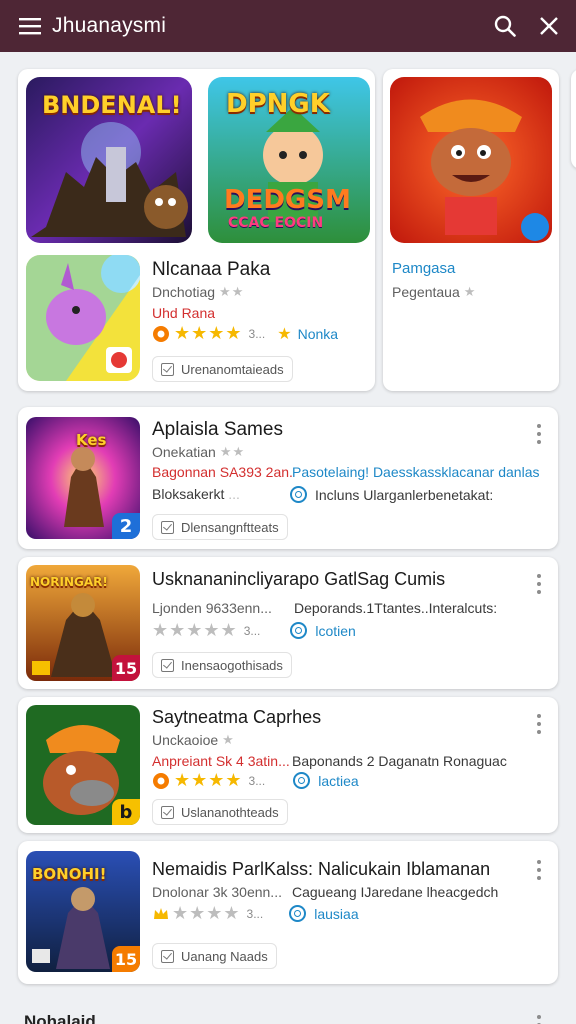 The image size is (576, 1024). I want to click on card-subtitle: Pegentaua ★, so click(434, 292).